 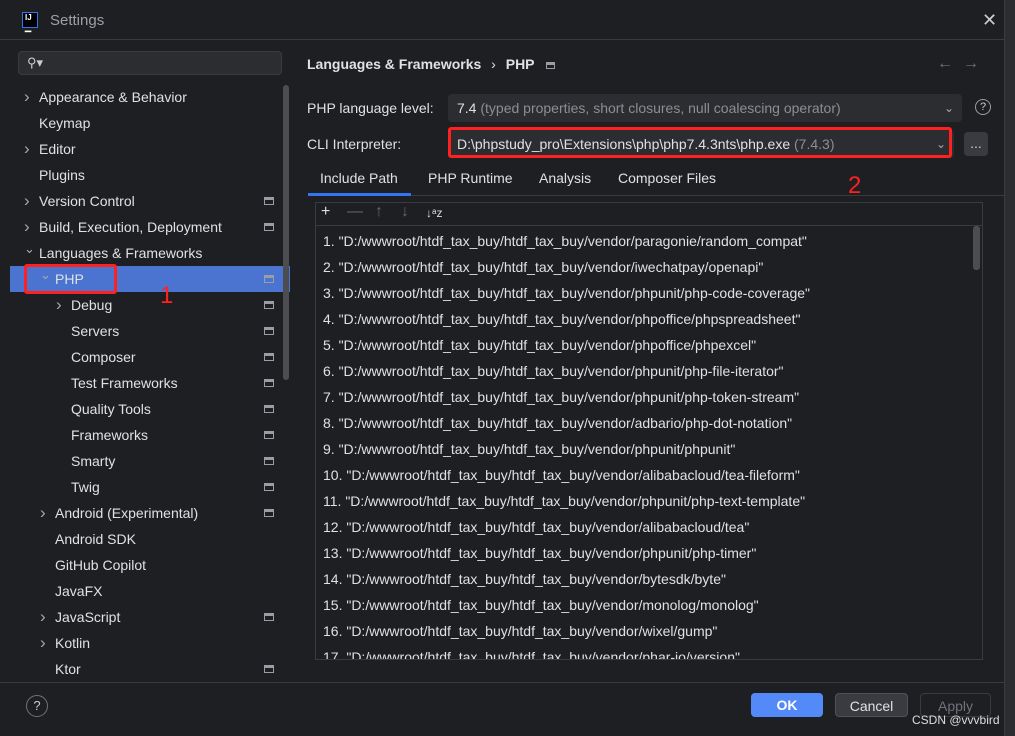 What do you see at coordinates (150, 643) in the screenshot?
I see `sidebar-item-kotlin: › Kotlin` at bounding box center [150, 643].